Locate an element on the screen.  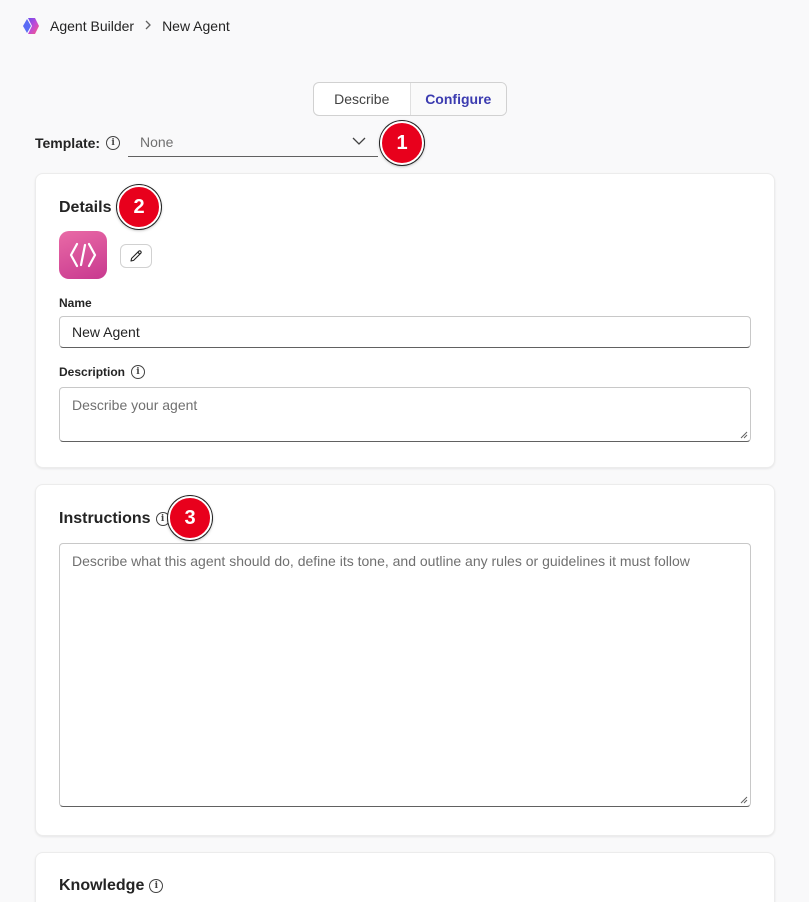
tab-configure: Configure is located at coordinates (457, 99).